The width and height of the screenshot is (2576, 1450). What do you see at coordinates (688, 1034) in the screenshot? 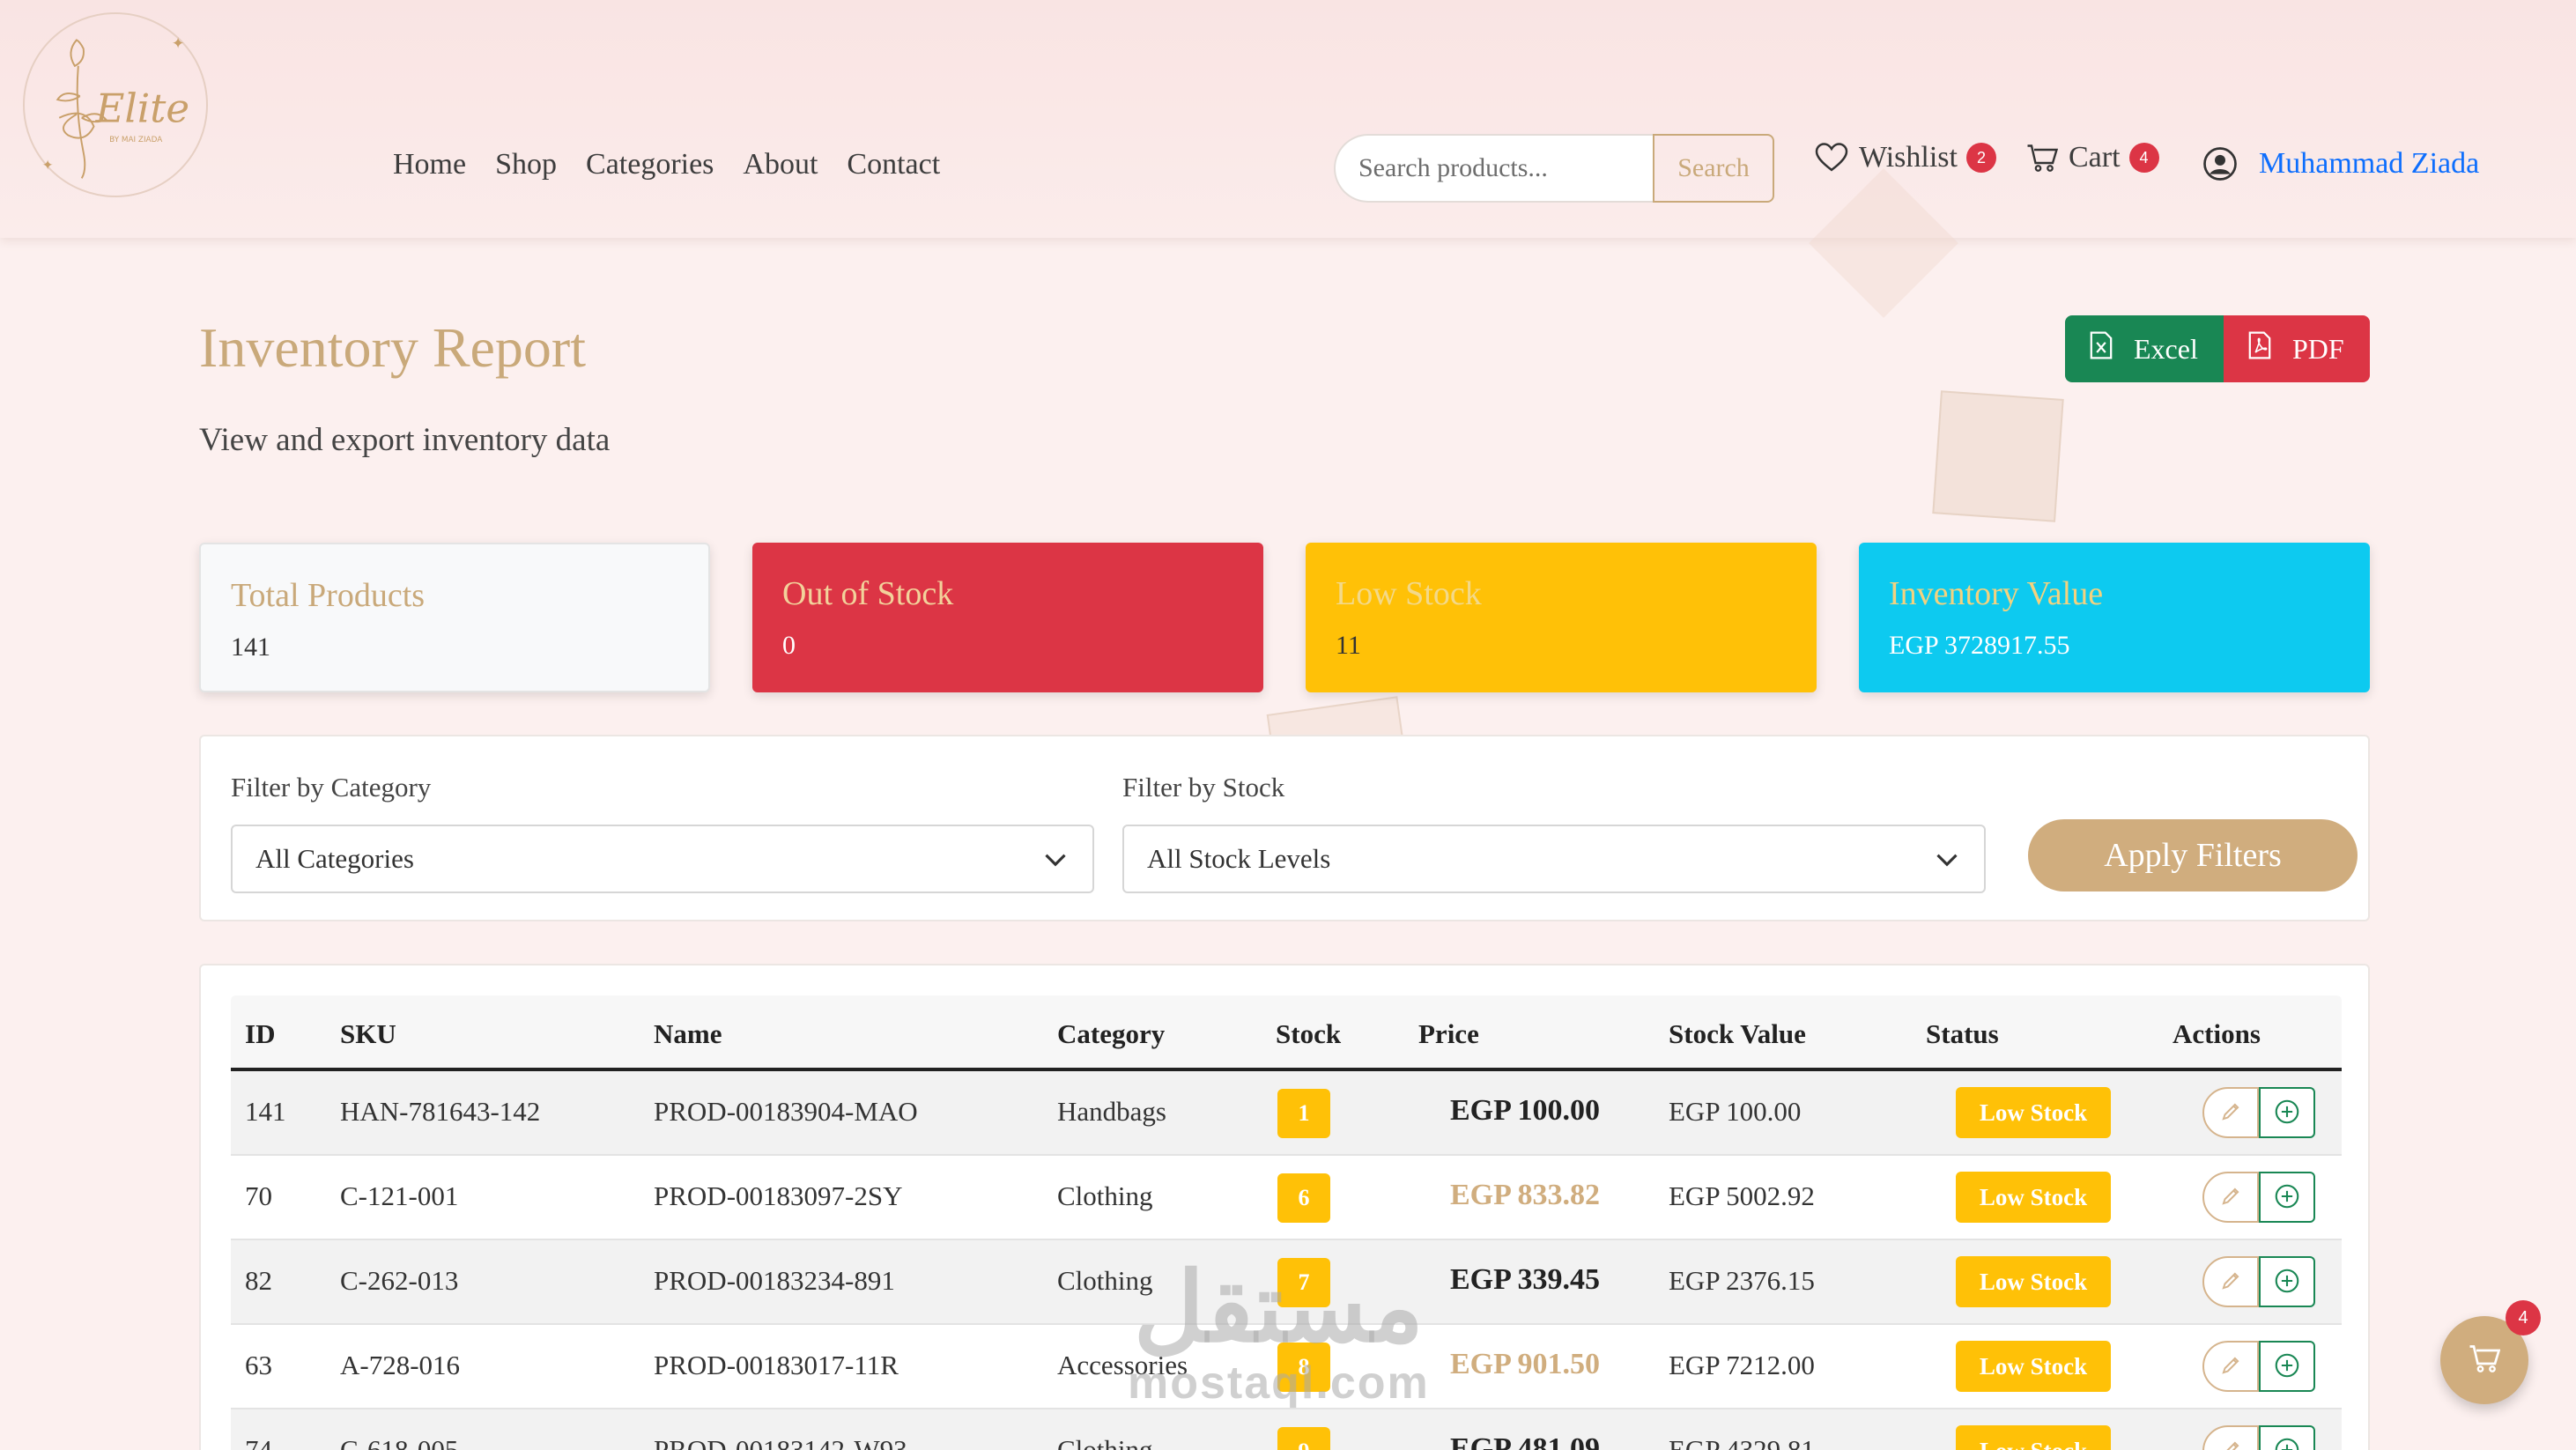
I see `column-header-name: Name` at bounding box center [688, 1034].